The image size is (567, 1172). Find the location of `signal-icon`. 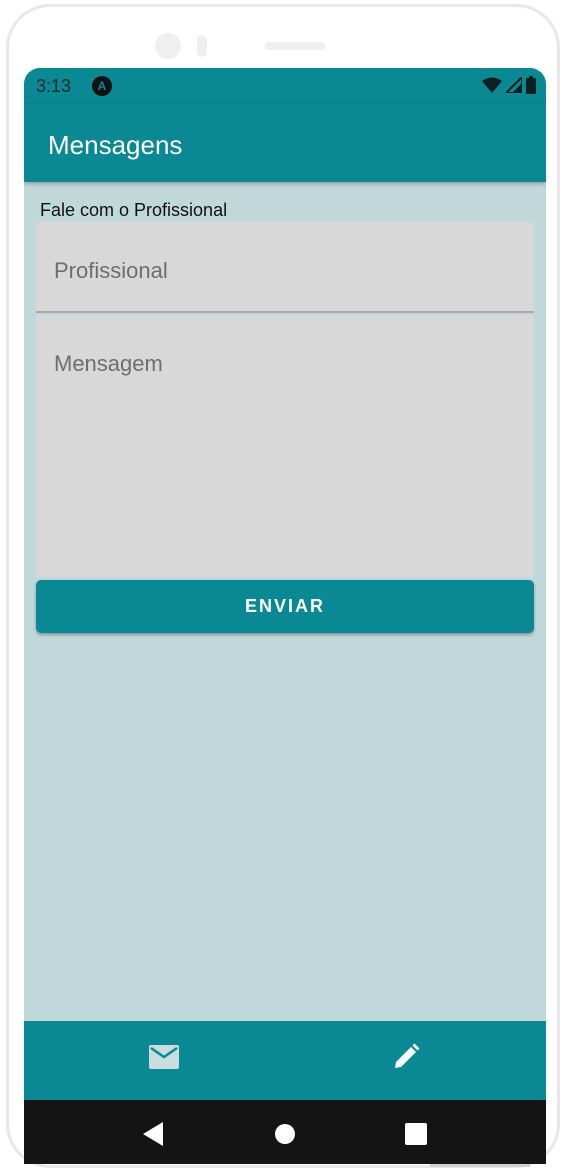

signal-icon is located at coordinates (514, 85).